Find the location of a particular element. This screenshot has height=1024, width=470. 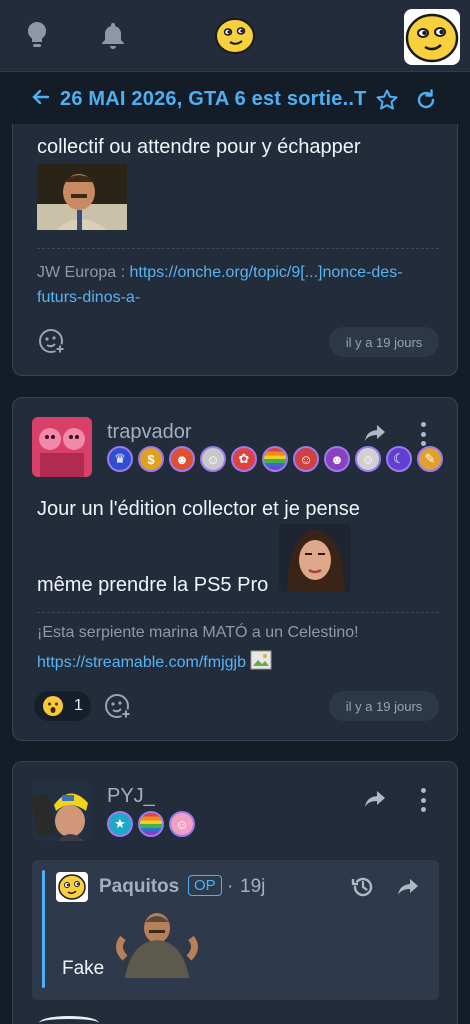

quote-username: Paquitos is located at coordinates (139, 887).